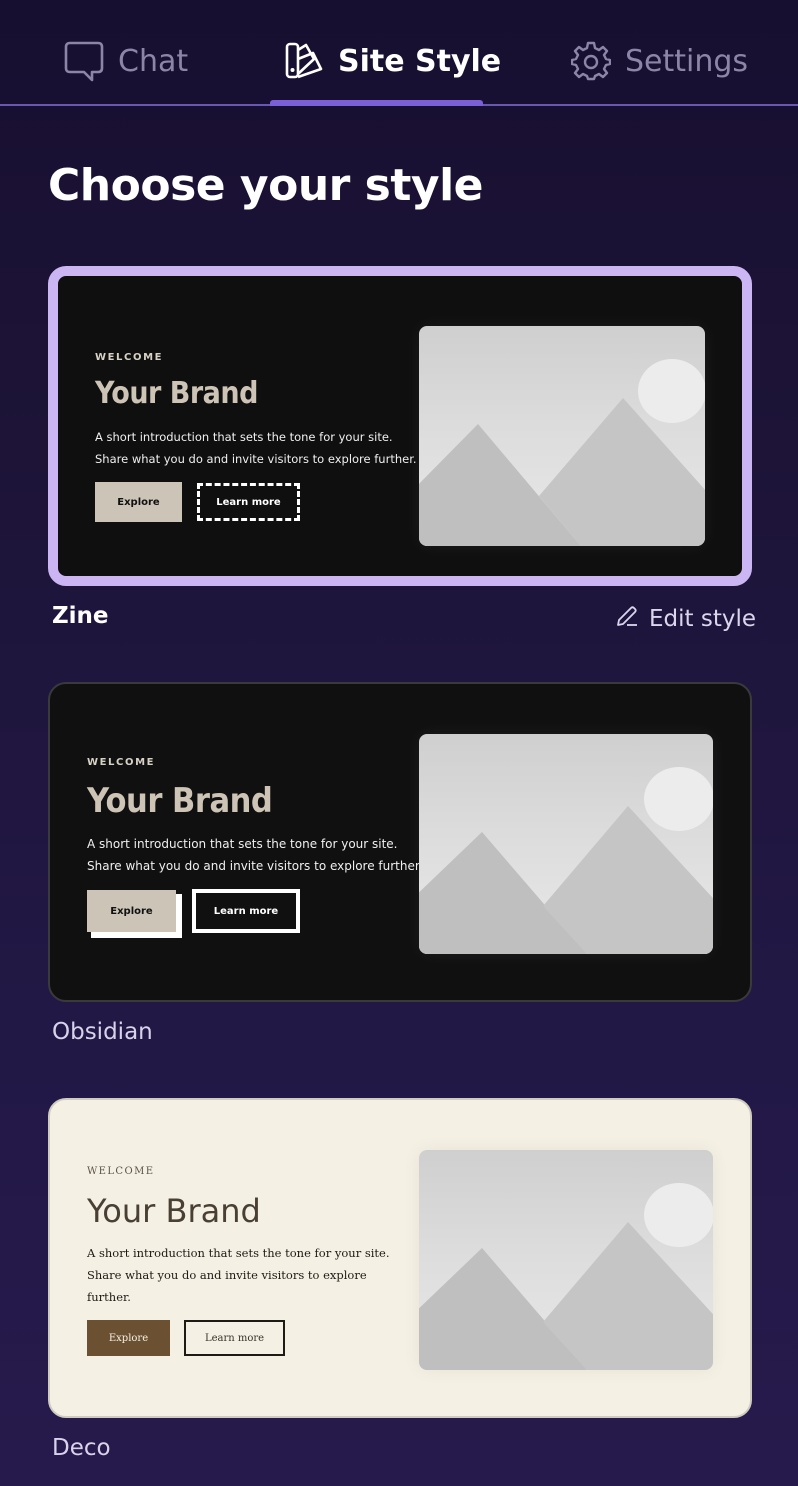 Image resolution: width=798 pixels, height=1486 pixels. I want to click on tab-site-style: Site Style, so click(392, 61).